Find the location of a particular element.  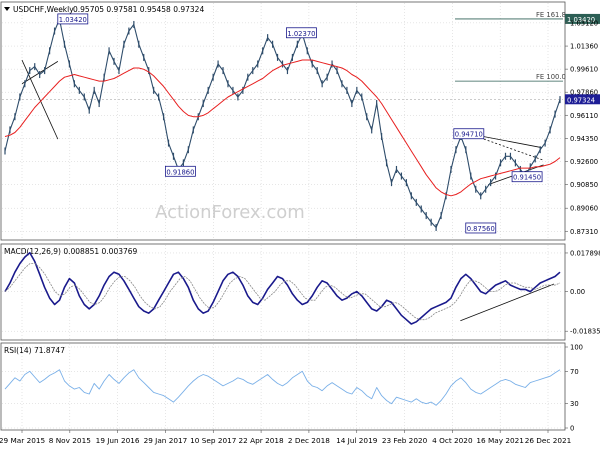

price-annotation-label: 0.94710 is located at coordinates (469, 135).